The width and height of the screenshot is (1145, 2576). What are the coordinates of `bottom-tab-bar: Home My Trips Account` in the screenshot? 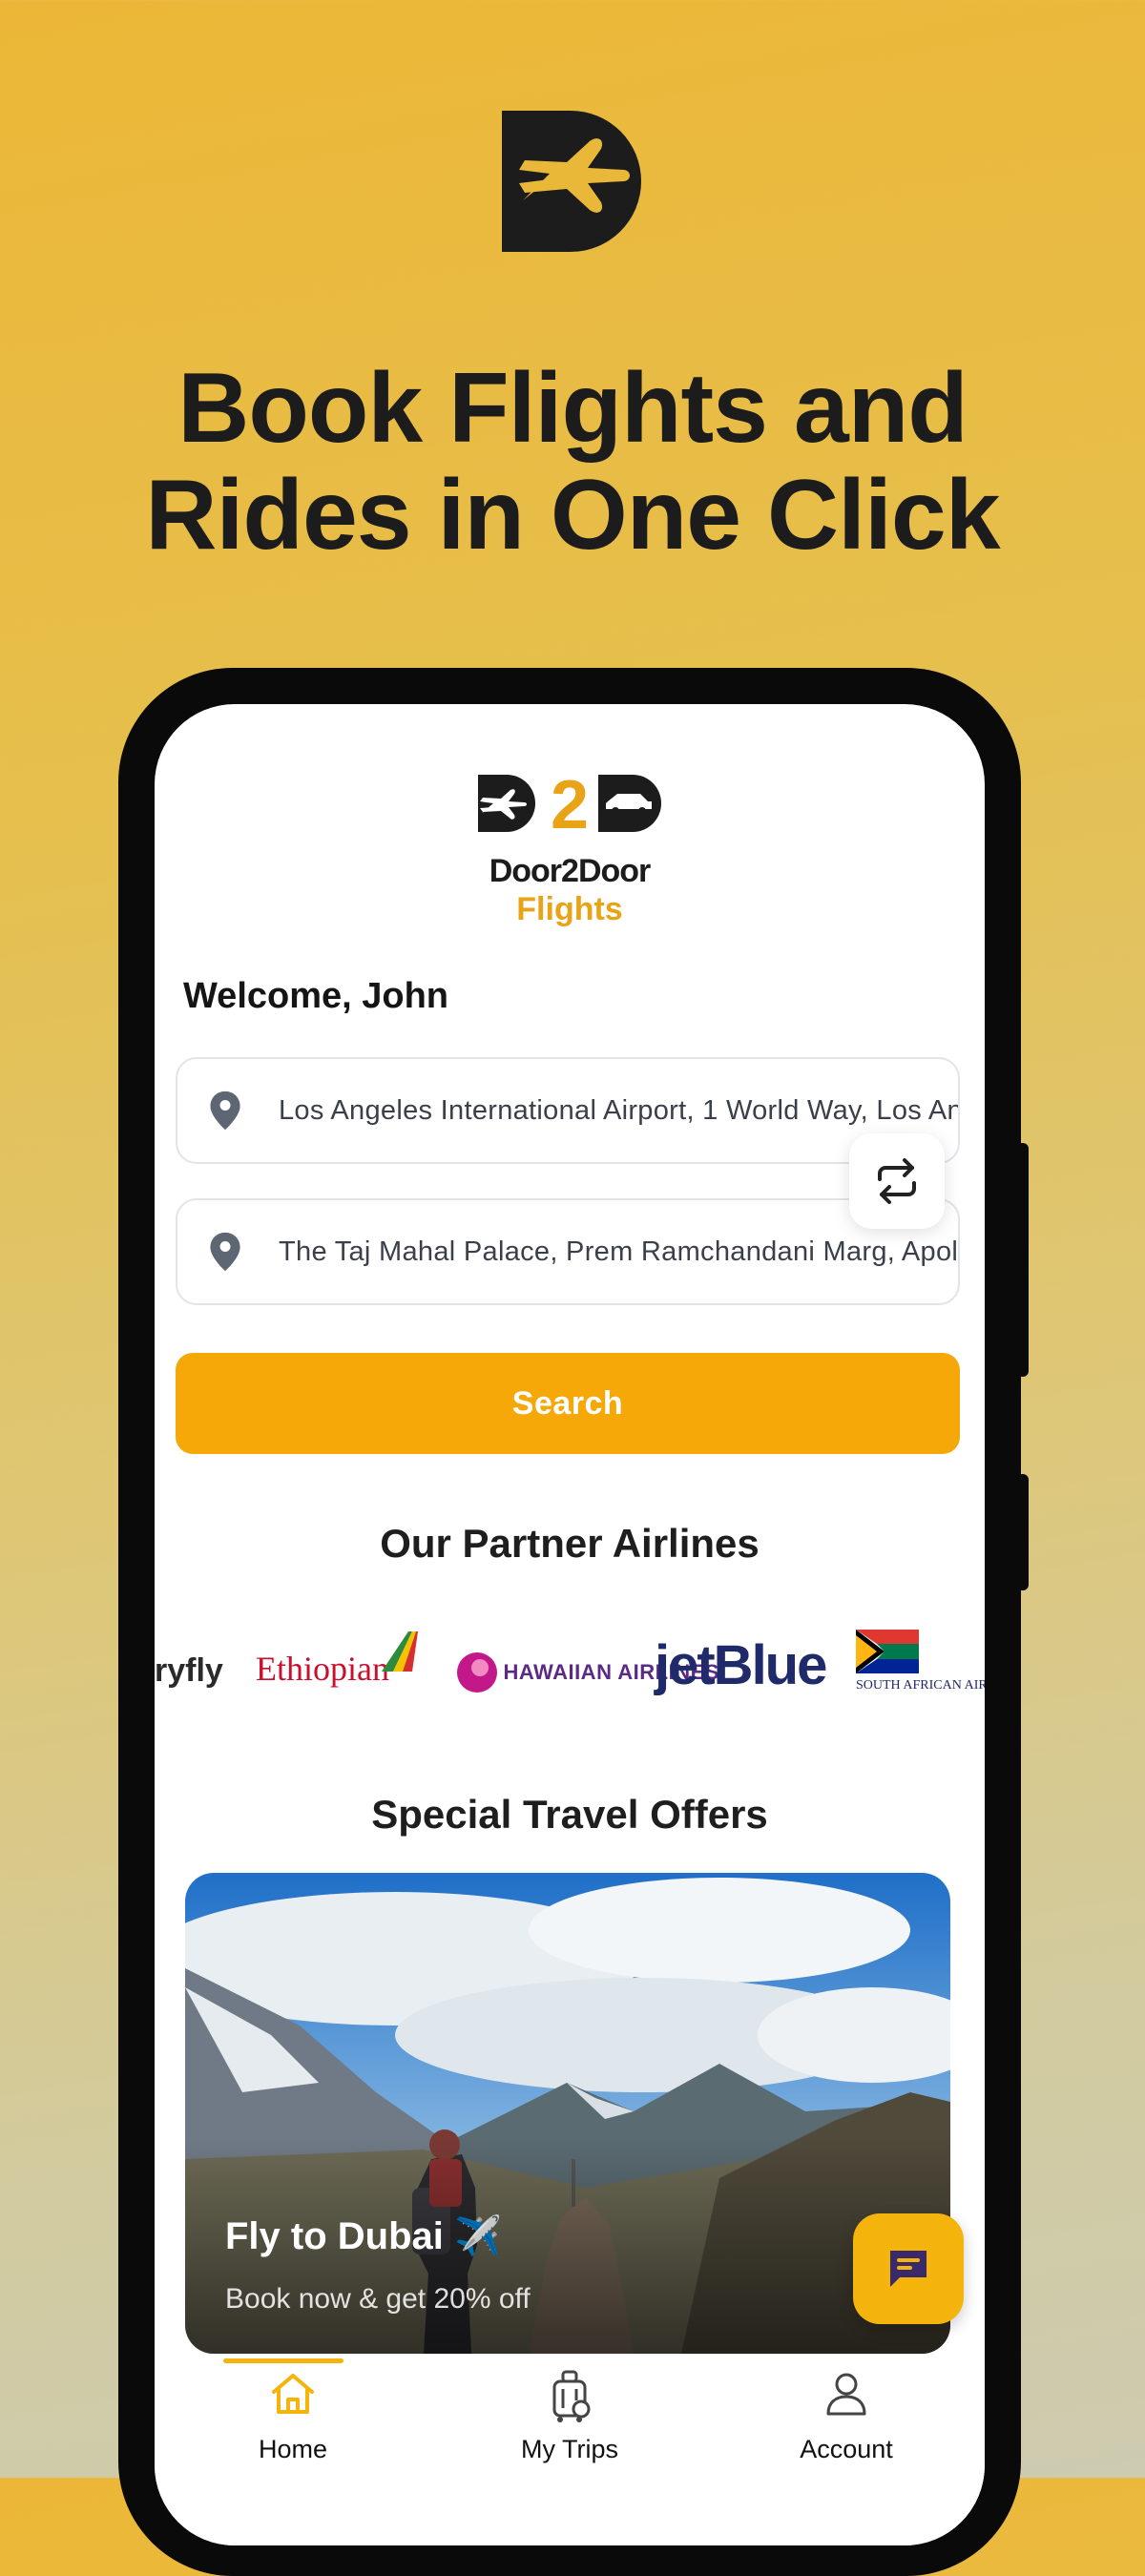 It's located at (570, 2451).